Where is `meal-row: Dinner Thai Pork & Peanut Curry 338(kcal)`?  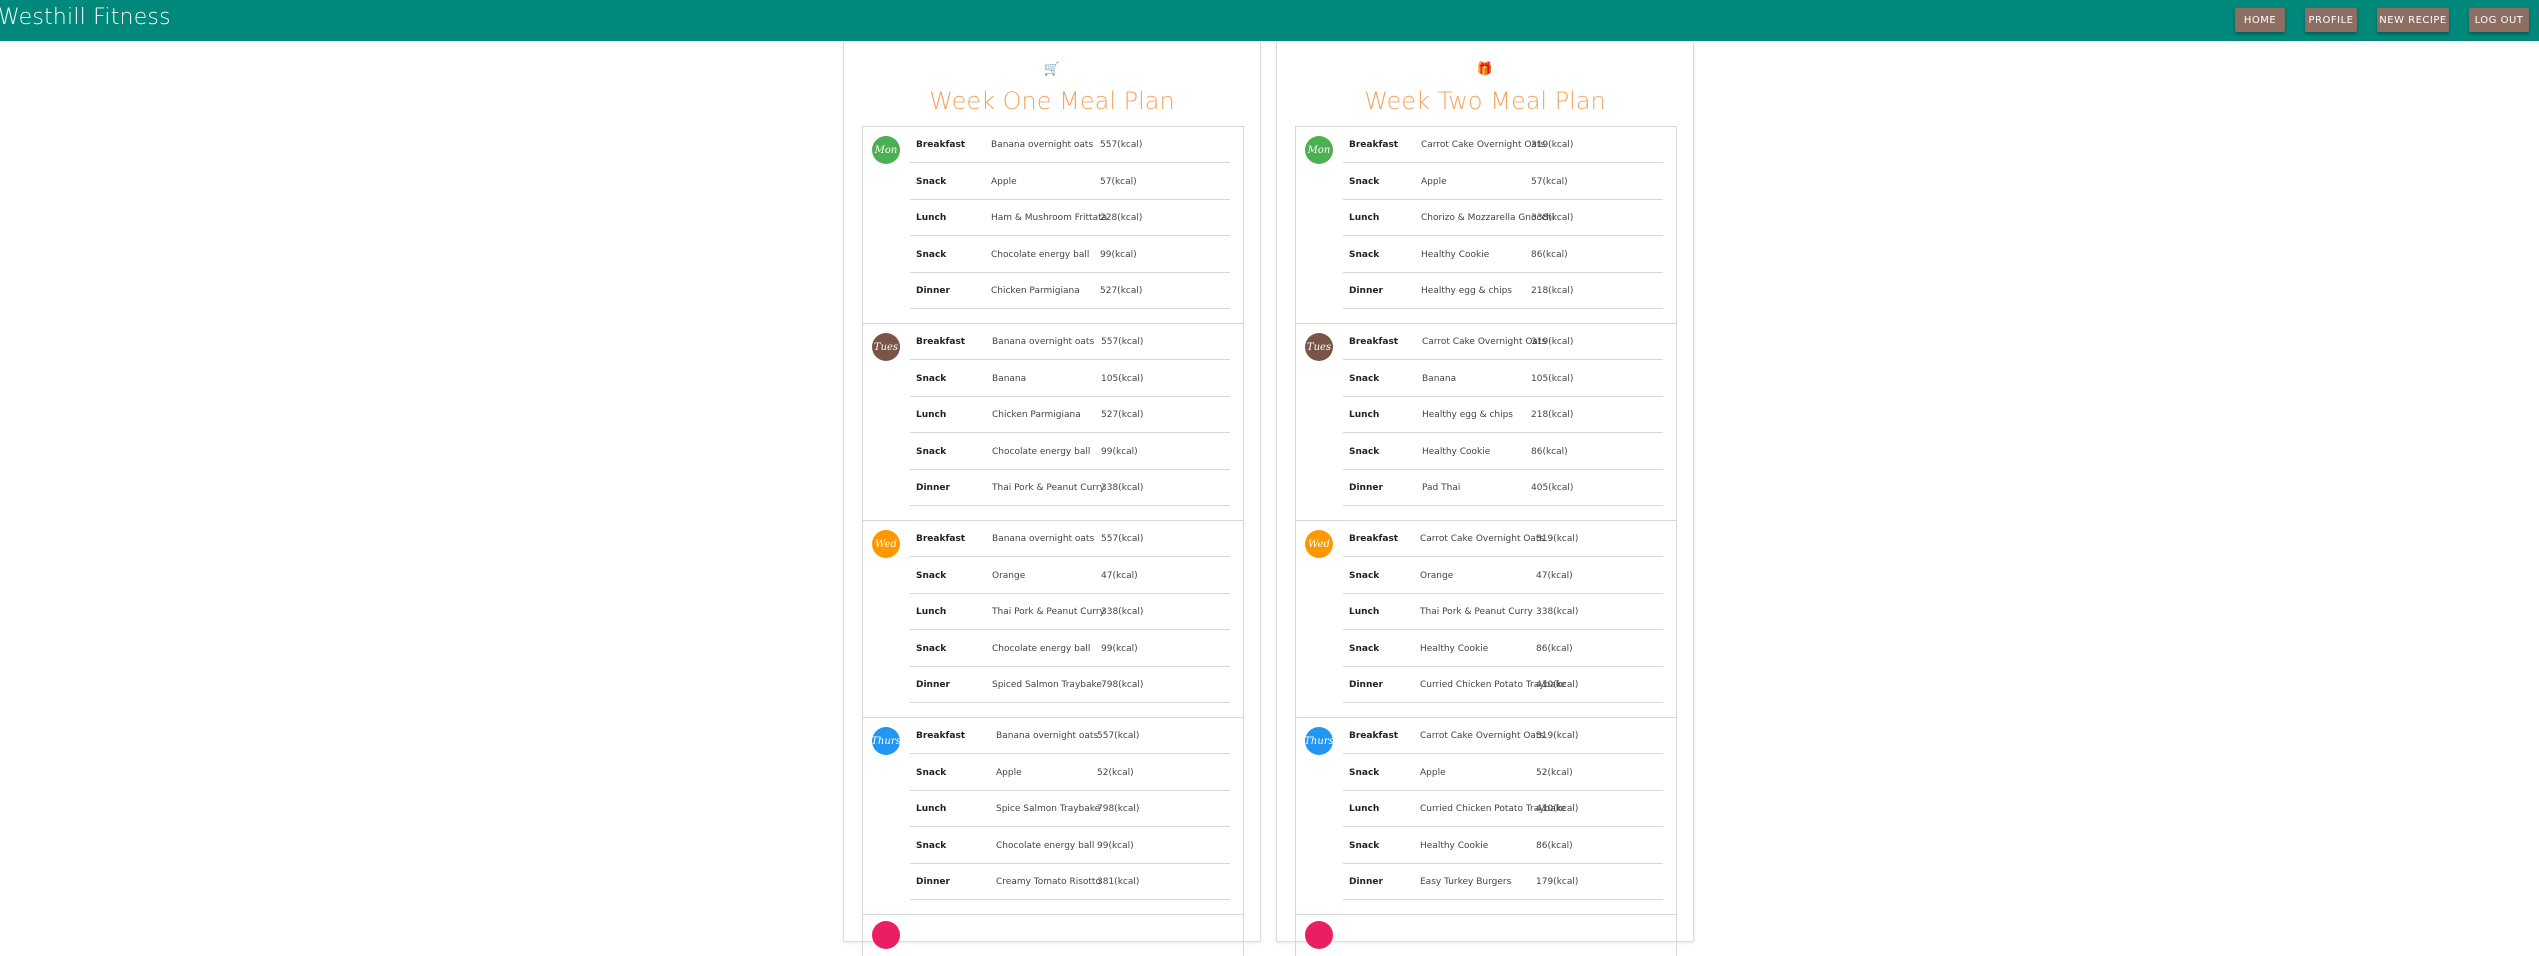 meal-row: Dinner Thai Pork & Peanut Curry 338(kcal) is located at coordinates (1070, 488).